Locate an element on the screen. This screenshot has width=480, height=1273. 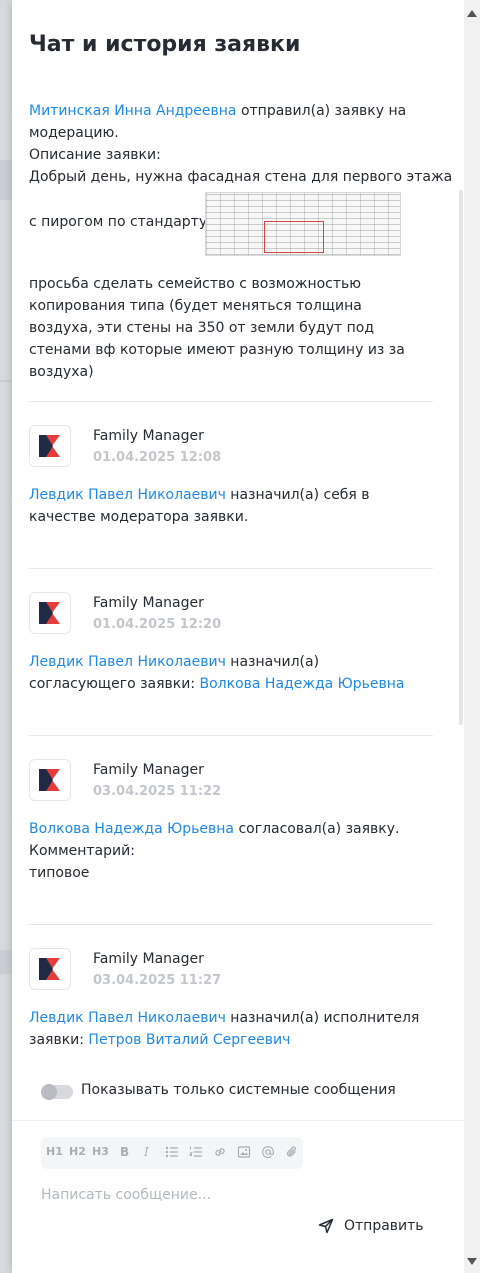
system-messages-toggle is located at coordinates (57, 1092).